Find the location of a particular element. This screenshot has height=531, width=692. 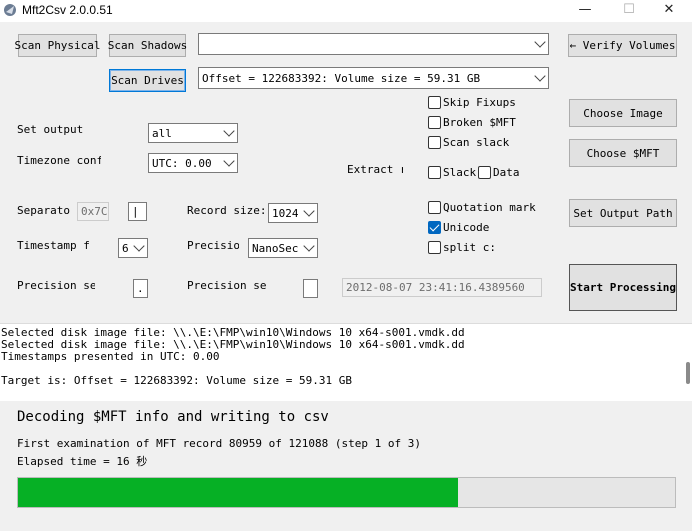

broken-mft-label: Broken $MFT is located at coordinates (479, 122).